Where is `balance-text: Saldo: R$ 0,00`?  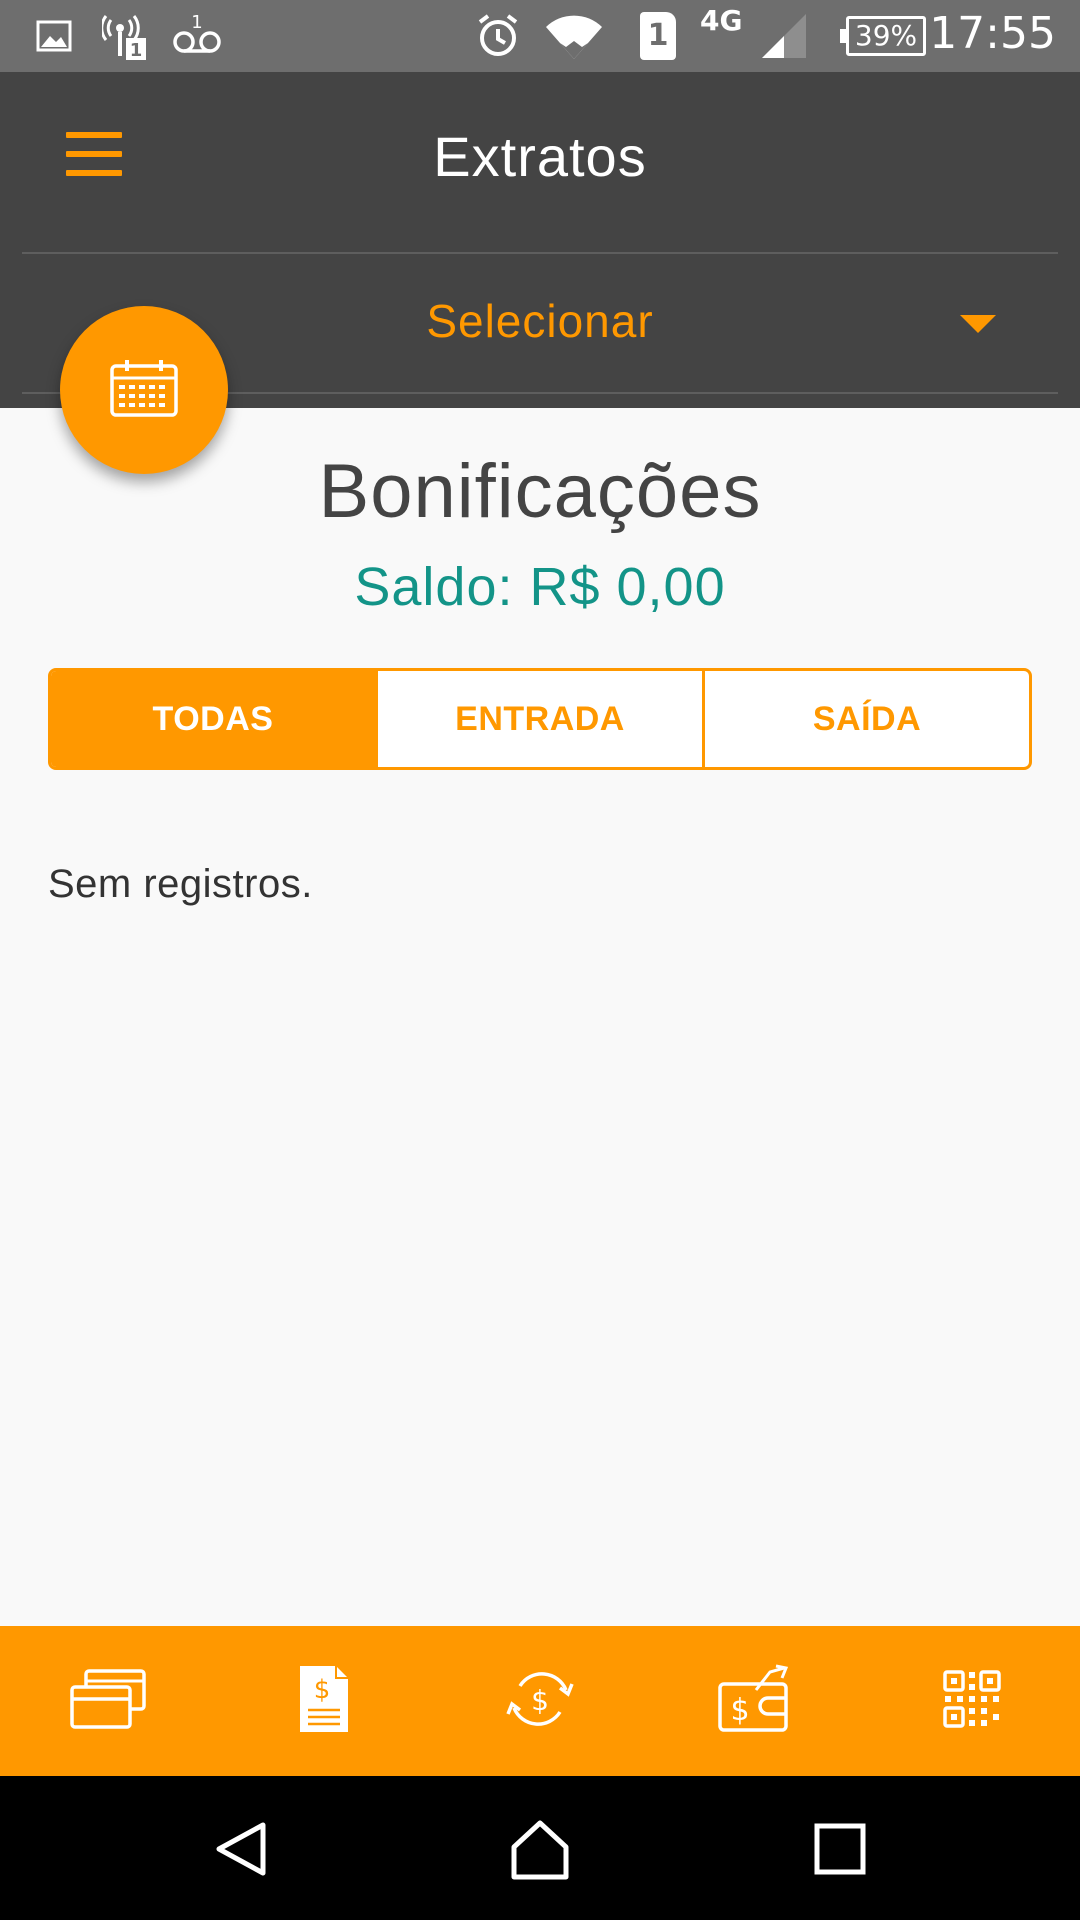 balance-text: Saldo: R$ 0,00 is located at coordinates (540, 587).